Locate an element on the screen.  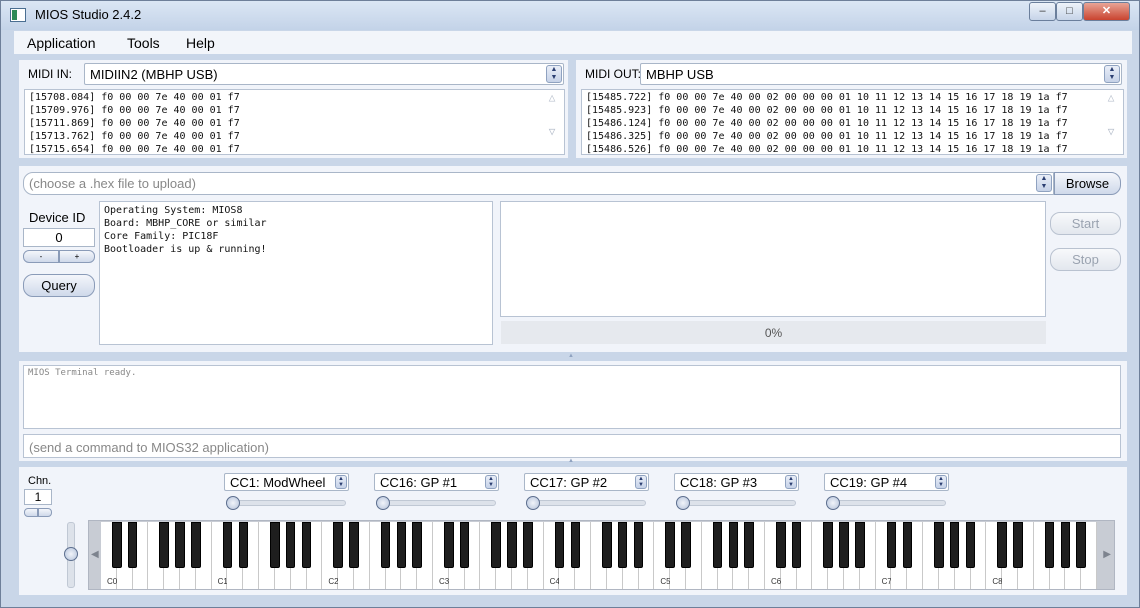
query-button: Query is located at coordinates (59, 285).